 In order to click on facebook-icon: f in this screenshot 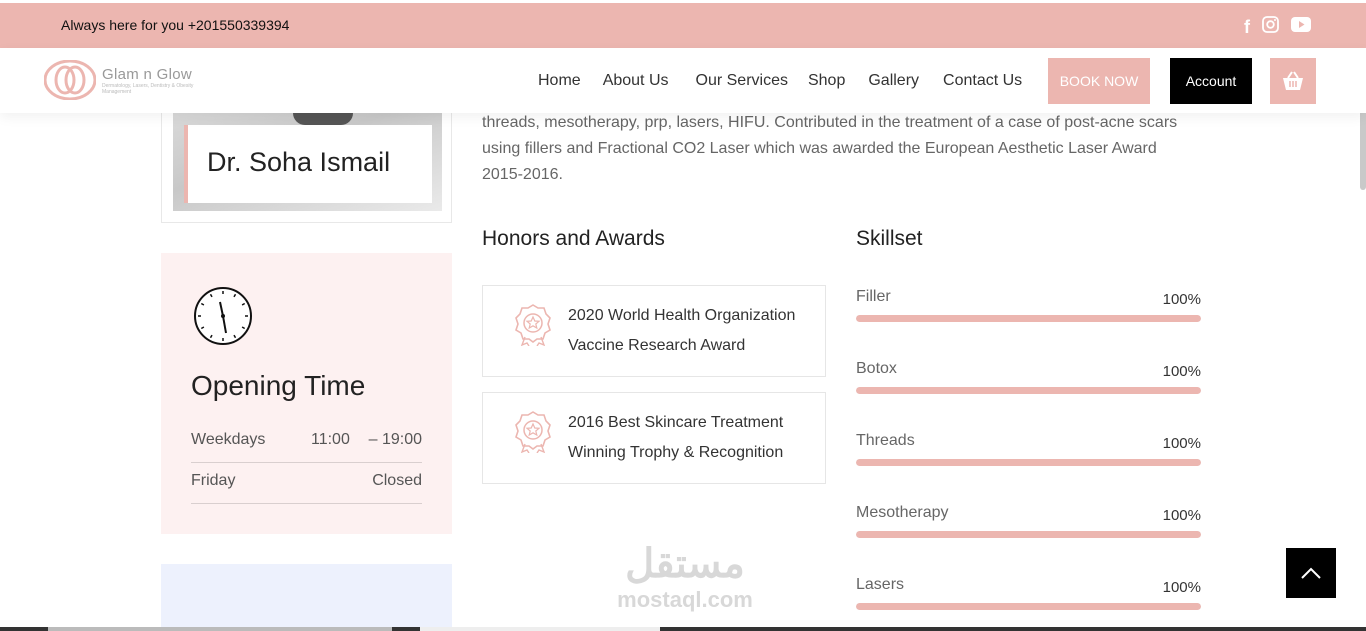, I will do `click(1247, 27)`.